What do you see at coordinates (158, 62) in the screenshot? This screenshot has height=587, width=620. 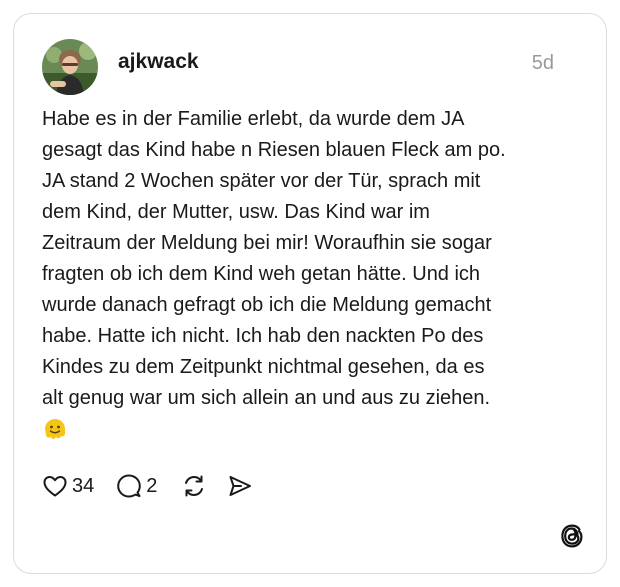 I see `username: ajkwack` at bounding box center [158, 62].